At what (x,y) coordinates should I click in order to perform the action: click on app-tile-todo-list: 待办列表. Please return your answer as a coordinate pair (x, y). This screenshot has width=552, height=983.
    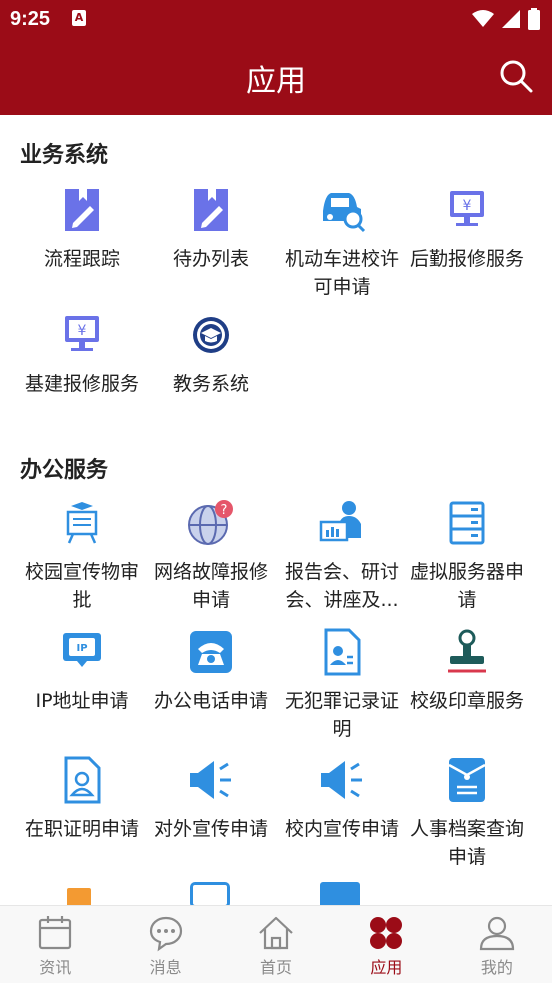
    Looking at the image, I should click on (211, 229).